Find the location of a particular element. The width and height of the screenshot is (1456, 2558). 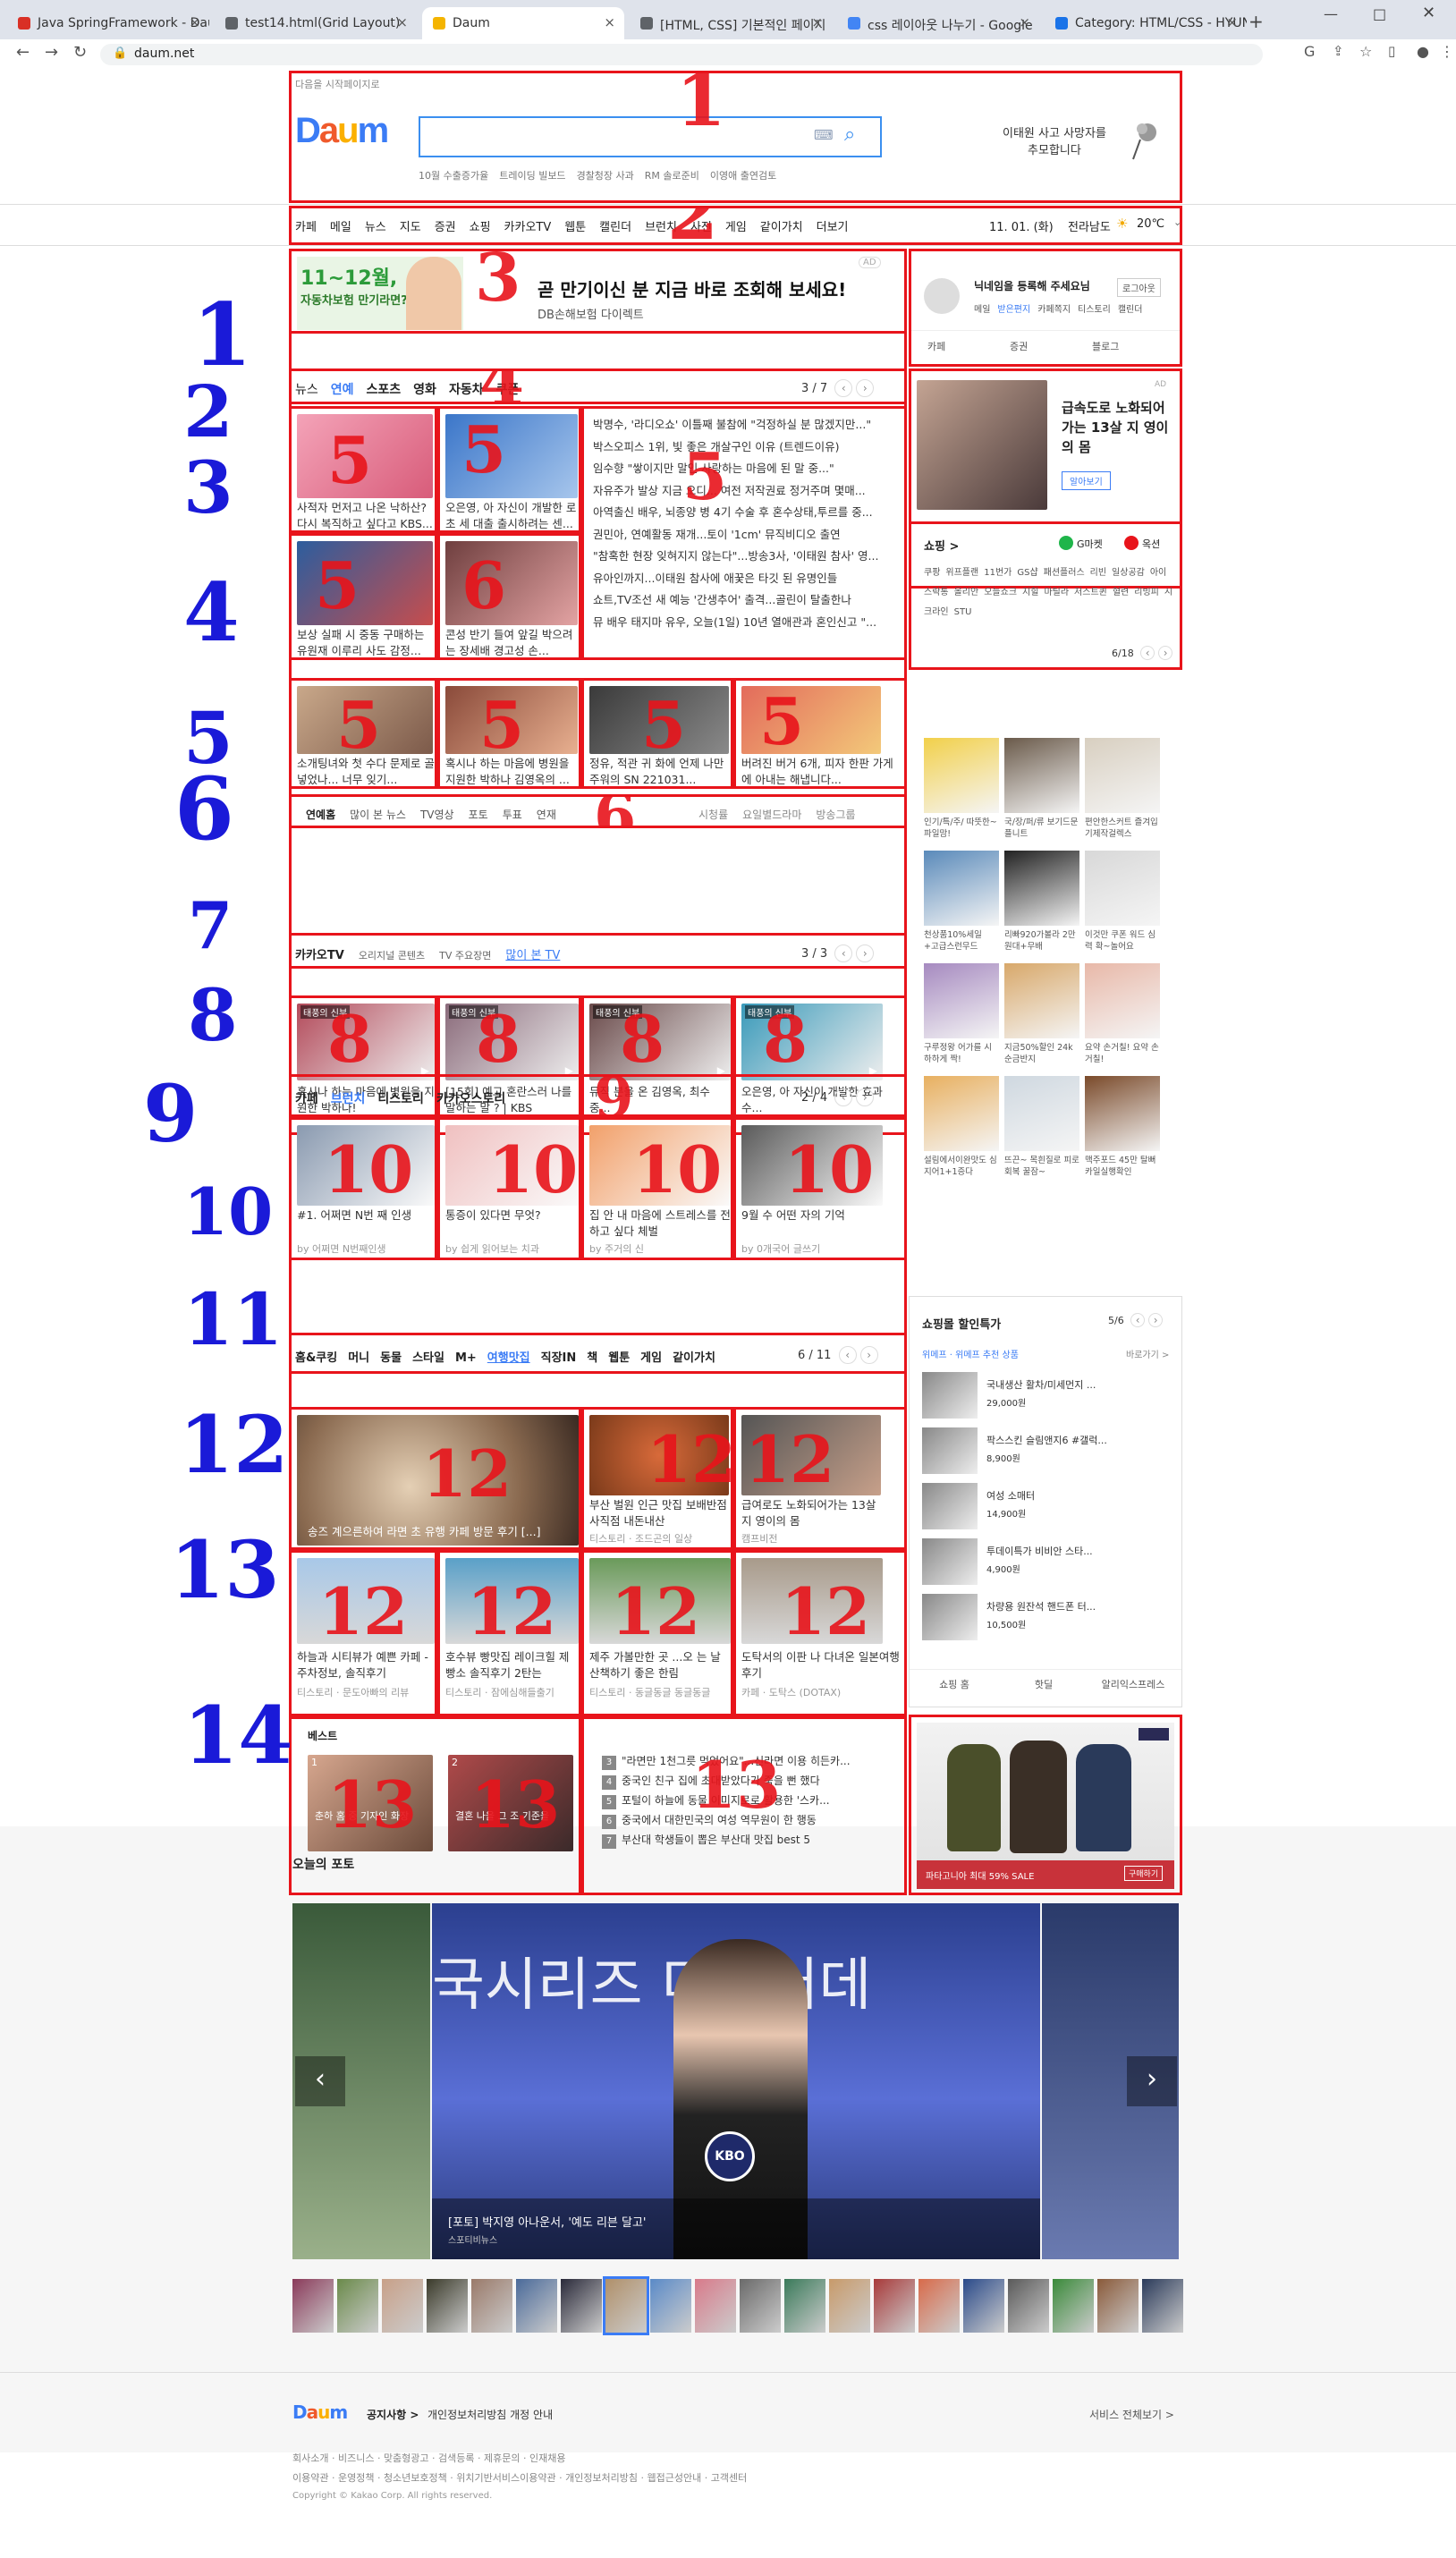

ent-subtab: 포토 is located at coordinates (478, 815).